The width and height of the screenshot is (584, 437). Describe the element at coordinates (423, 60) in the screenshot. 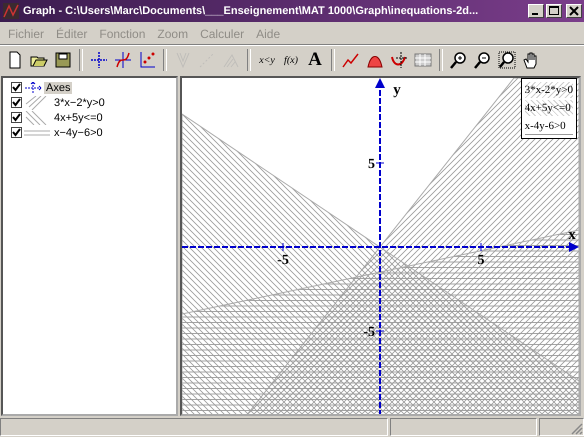

I see `table-icon` at that location.